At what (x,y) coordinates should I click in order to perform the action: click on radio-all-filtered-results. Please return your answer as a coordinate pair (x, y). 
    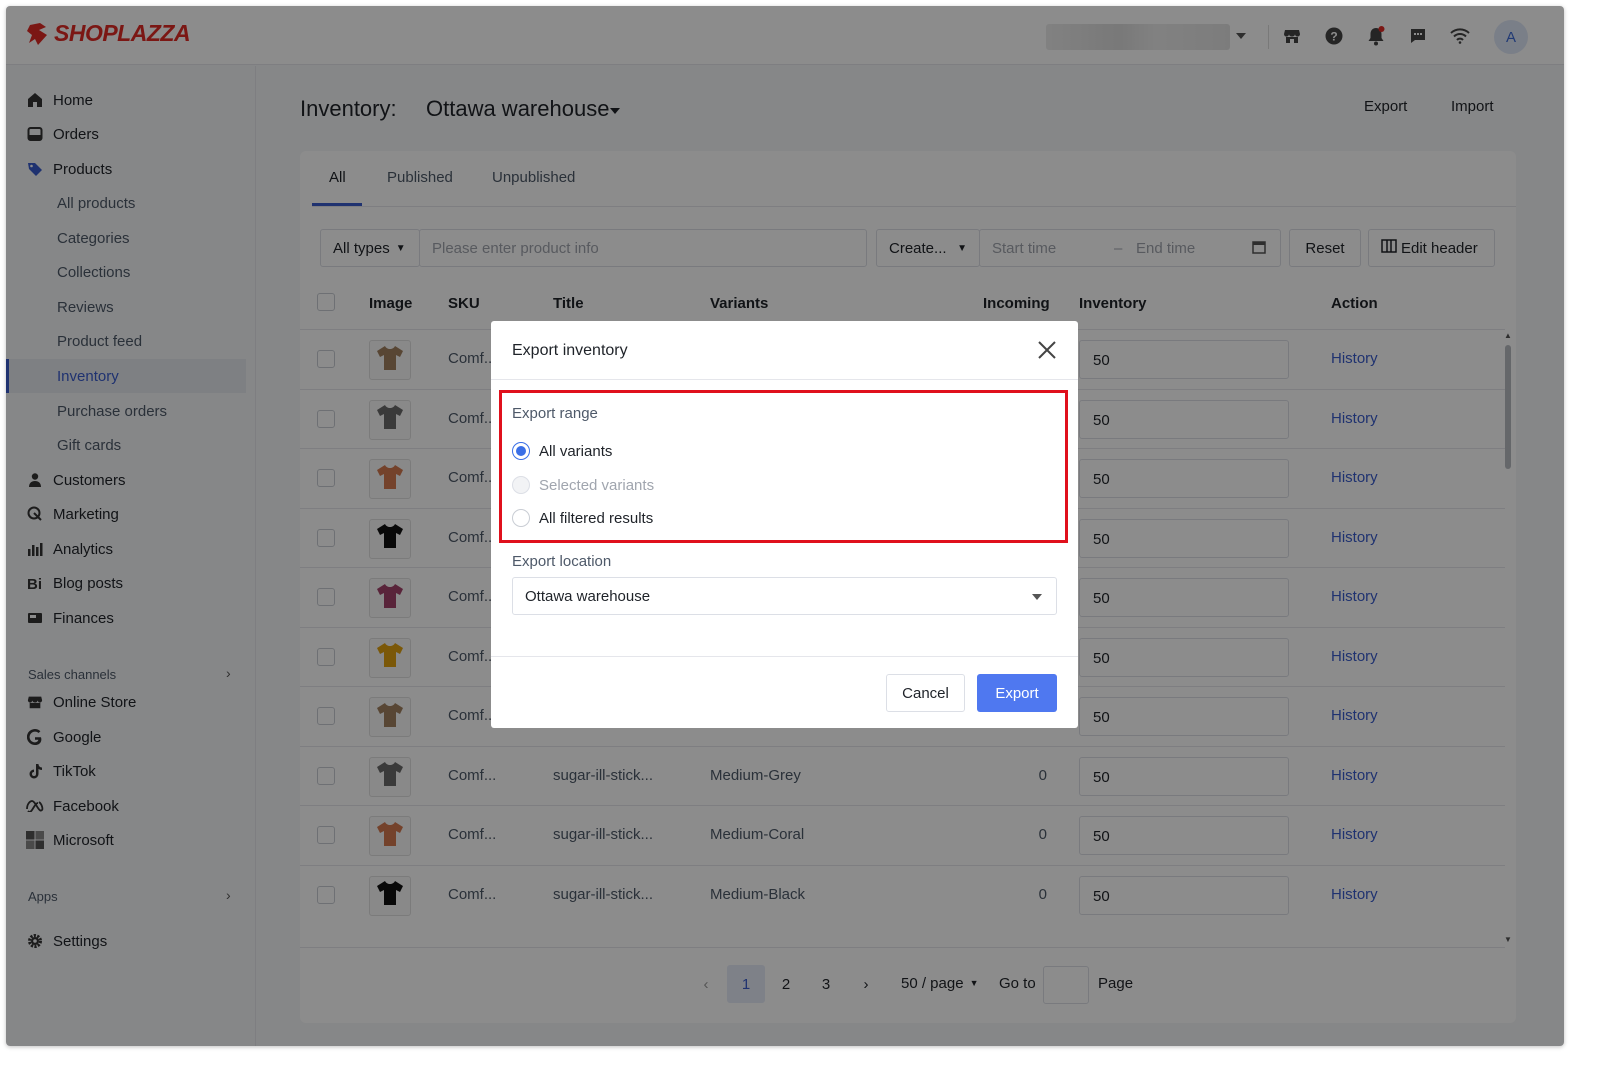
    Looking at the image, I should click on (521, 518).